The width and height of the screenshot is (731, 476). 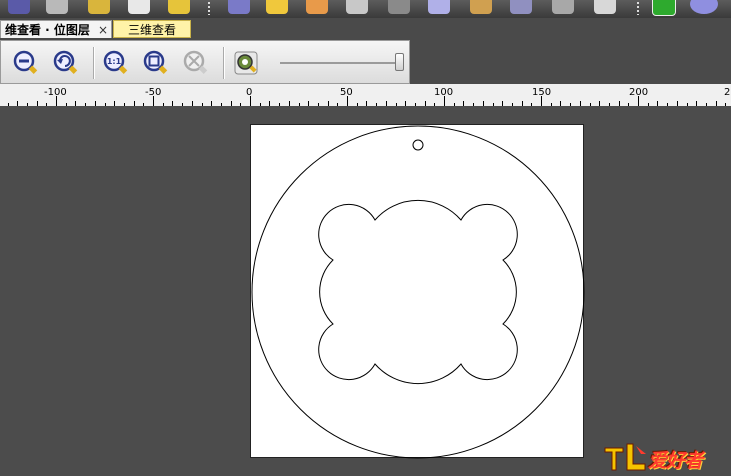 I want to click on tab-bar: 维查看 · 位图层 × 三维查看, so click(x=365, y=29).